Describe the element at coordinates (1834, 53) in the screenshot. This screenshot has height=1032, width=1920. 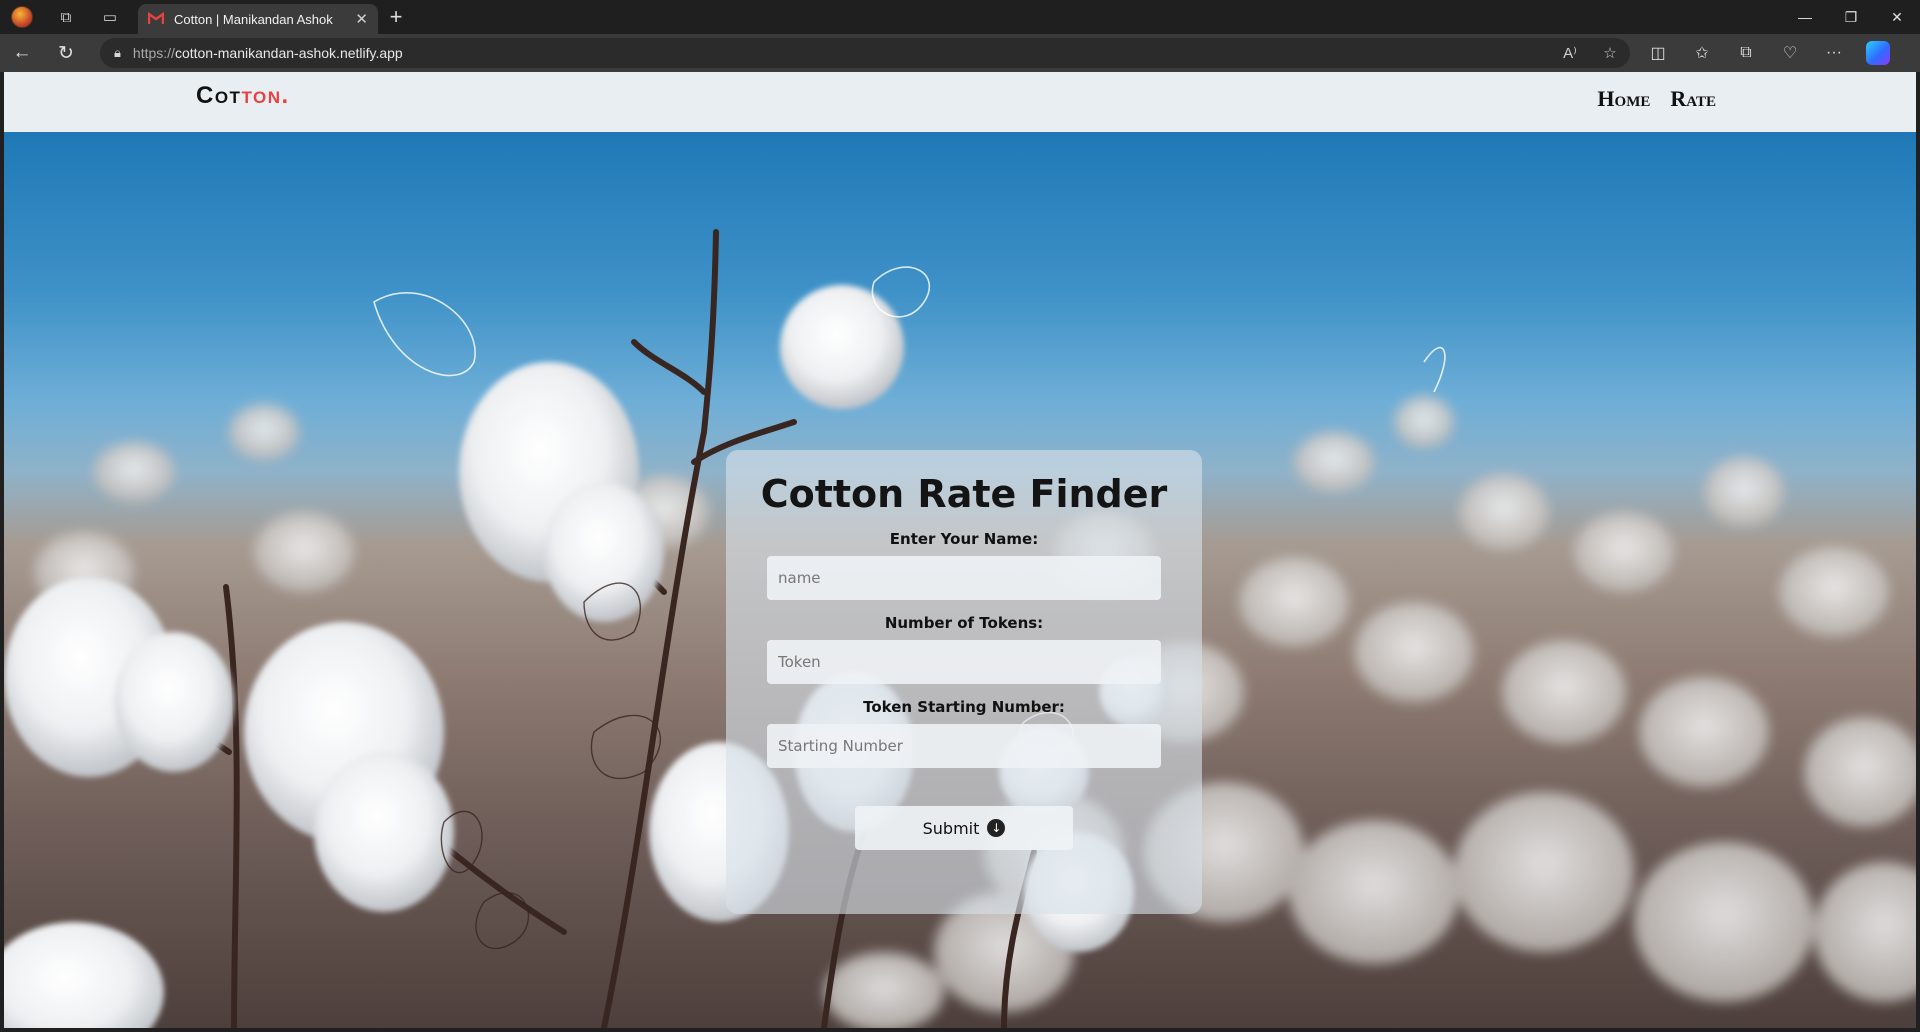
I see `more-options-icon: ···` at that location.